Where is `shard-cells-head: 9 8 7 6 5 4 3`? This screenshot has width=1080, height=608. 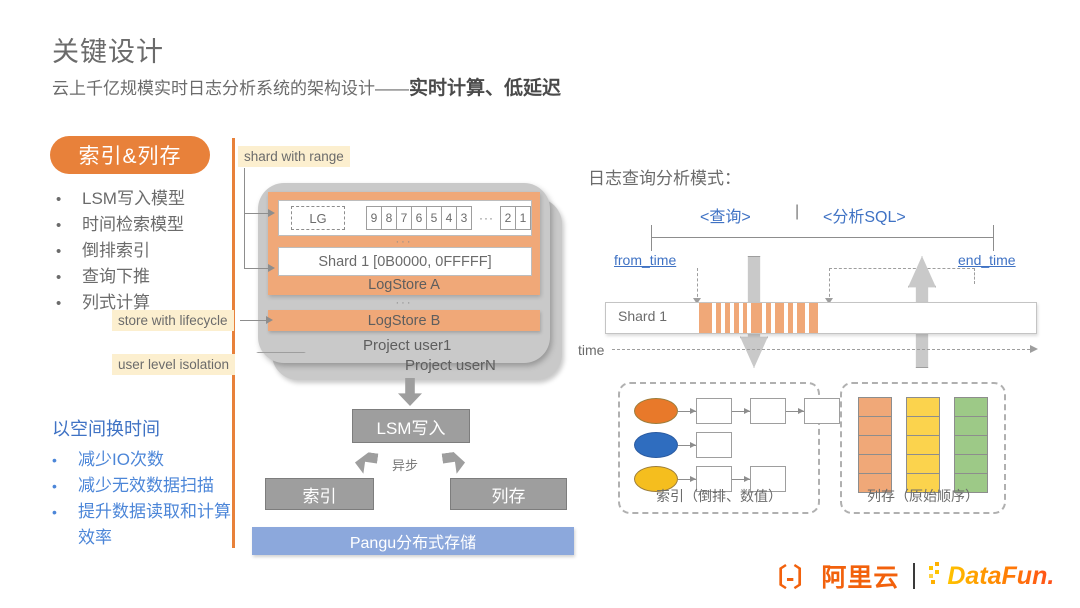
shard-cells-head: 9 8 7 6 5 4 3 is located at coordinates (419, 218).